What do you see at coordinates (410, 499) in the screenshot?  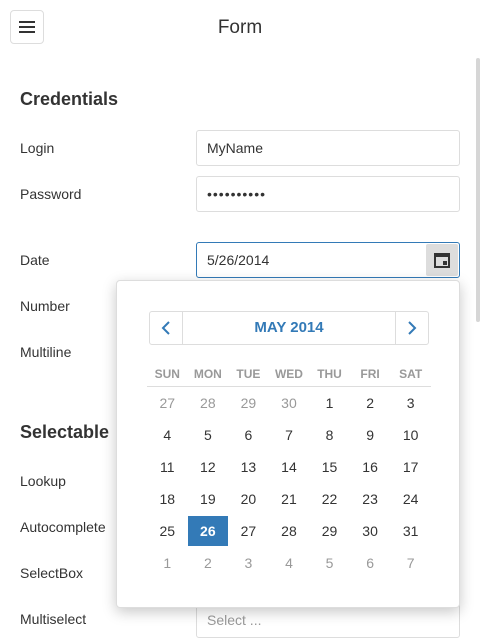 I see `calendar-day: 24` at bounding box center [410, 499].